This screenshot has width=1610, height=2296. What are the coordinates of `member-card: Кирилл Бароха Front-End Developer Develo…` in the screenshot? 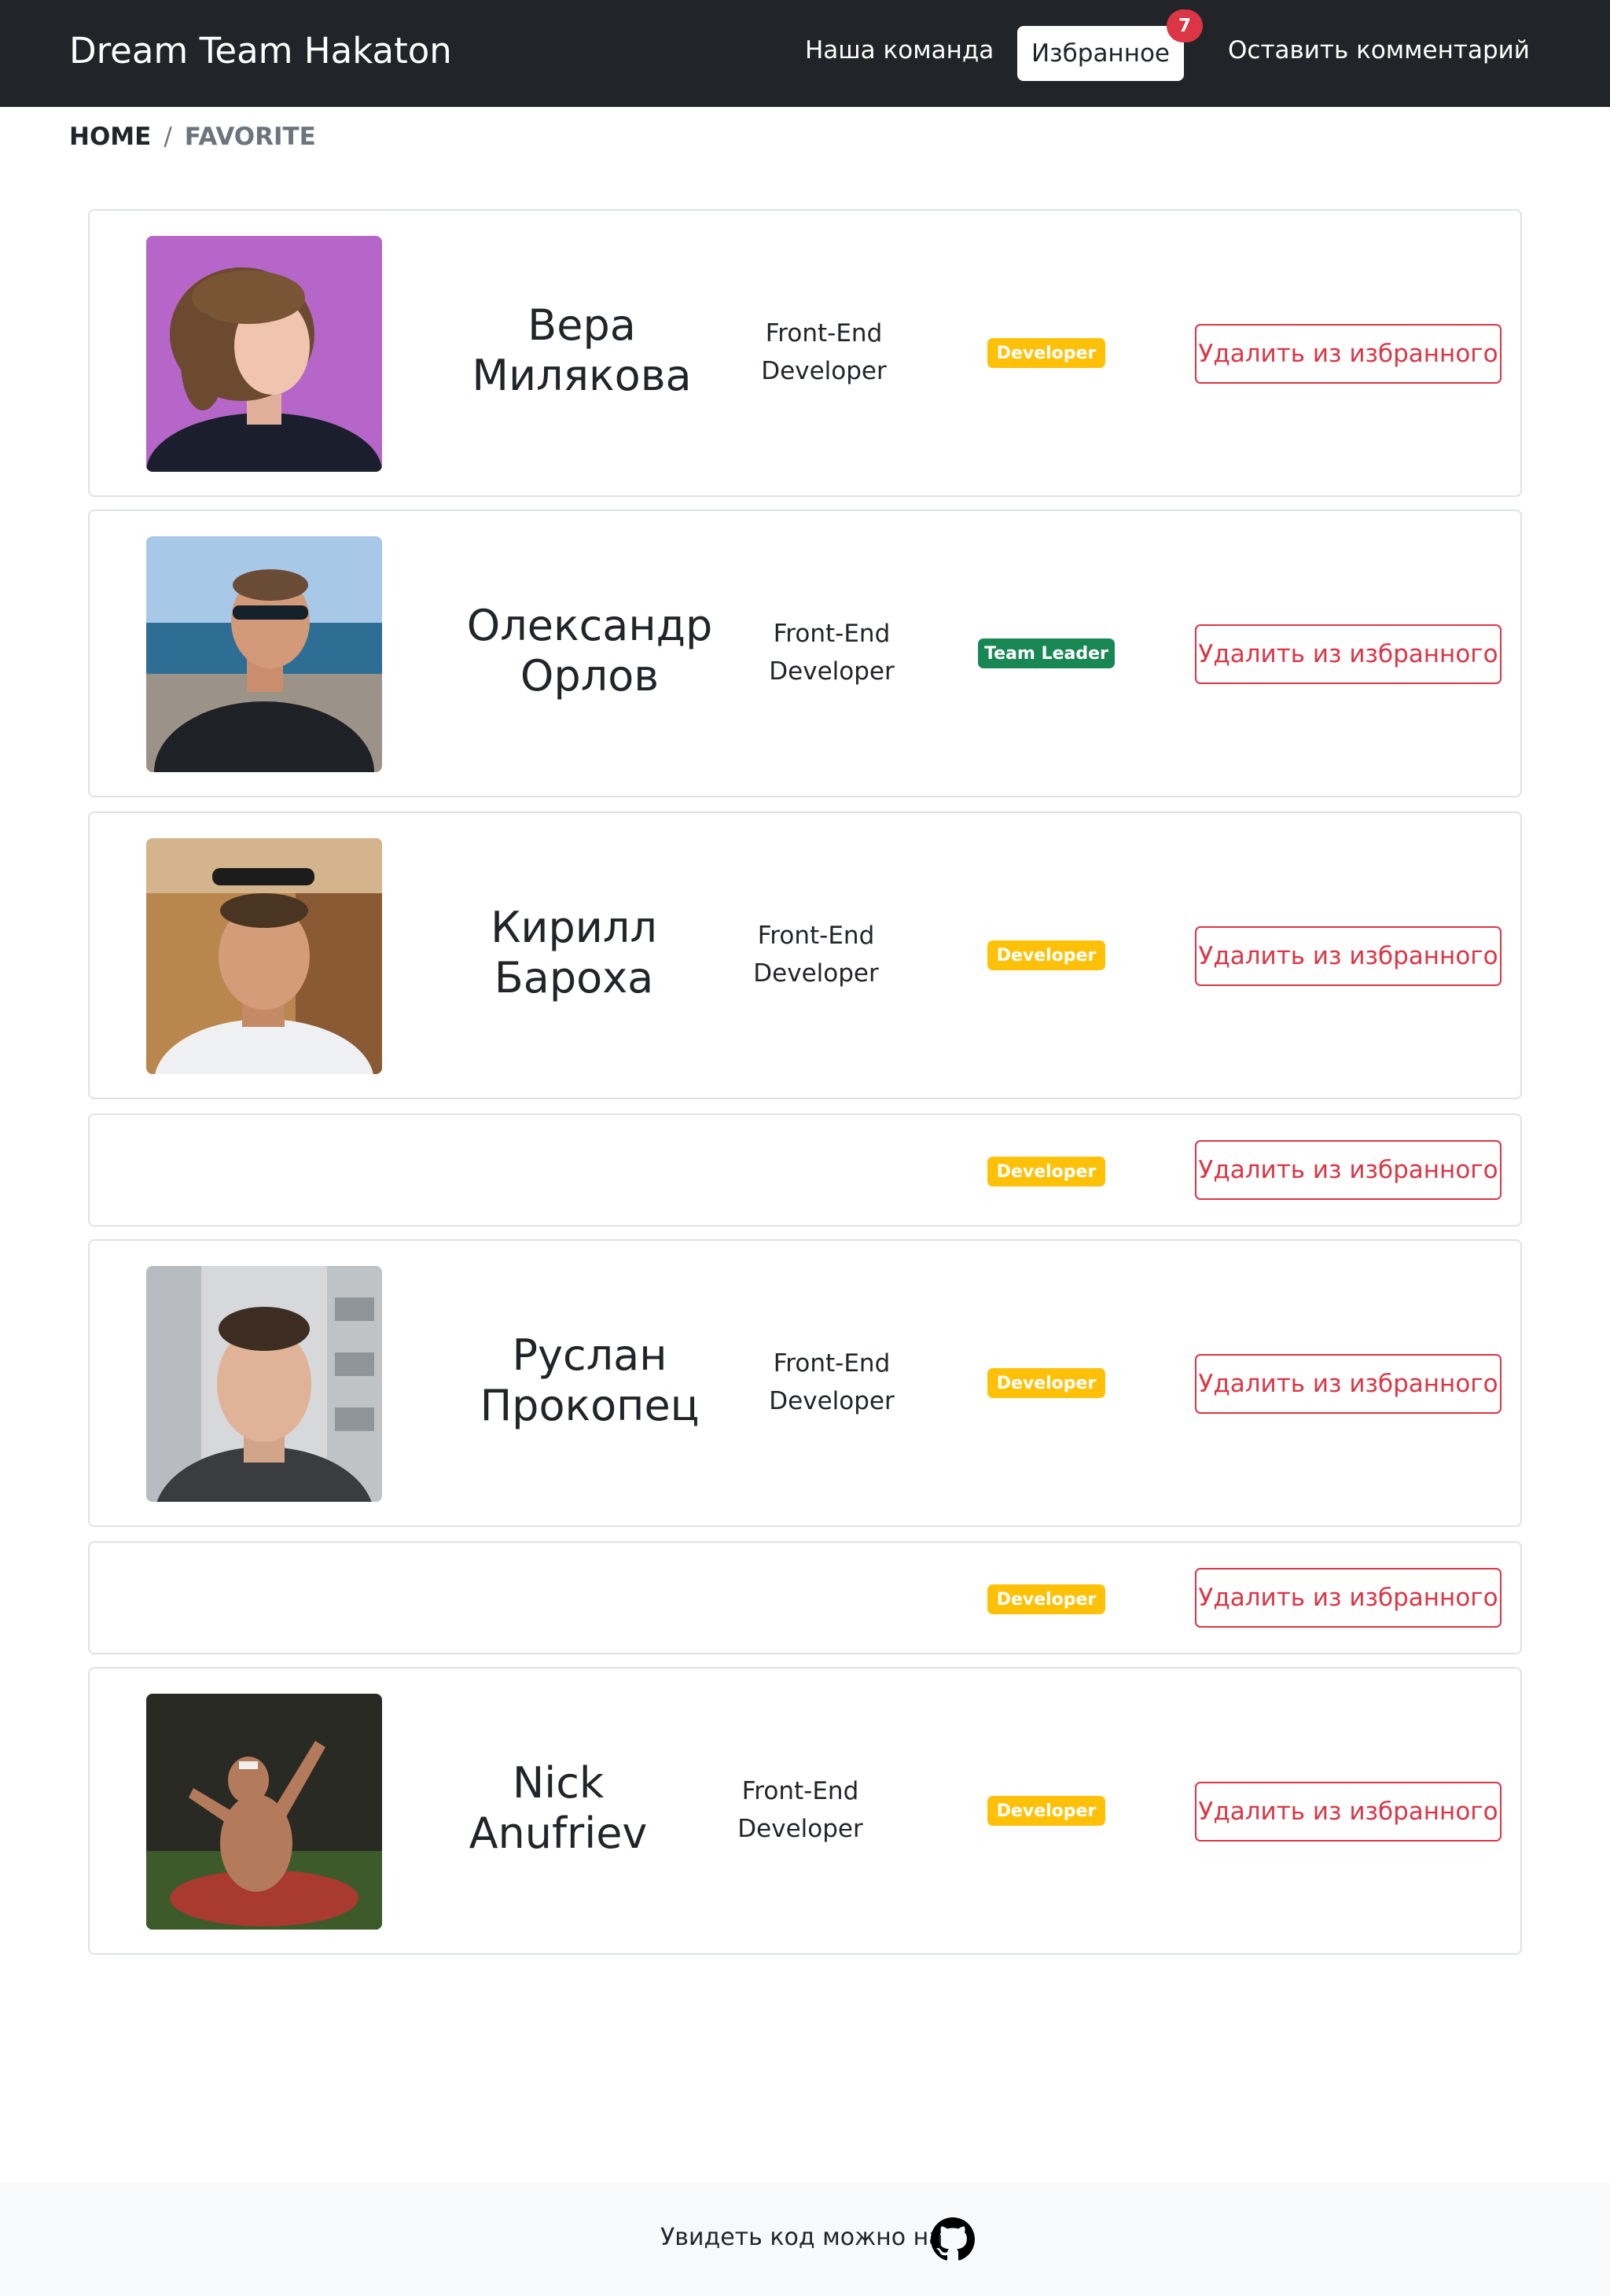 It's located at (805, 955).